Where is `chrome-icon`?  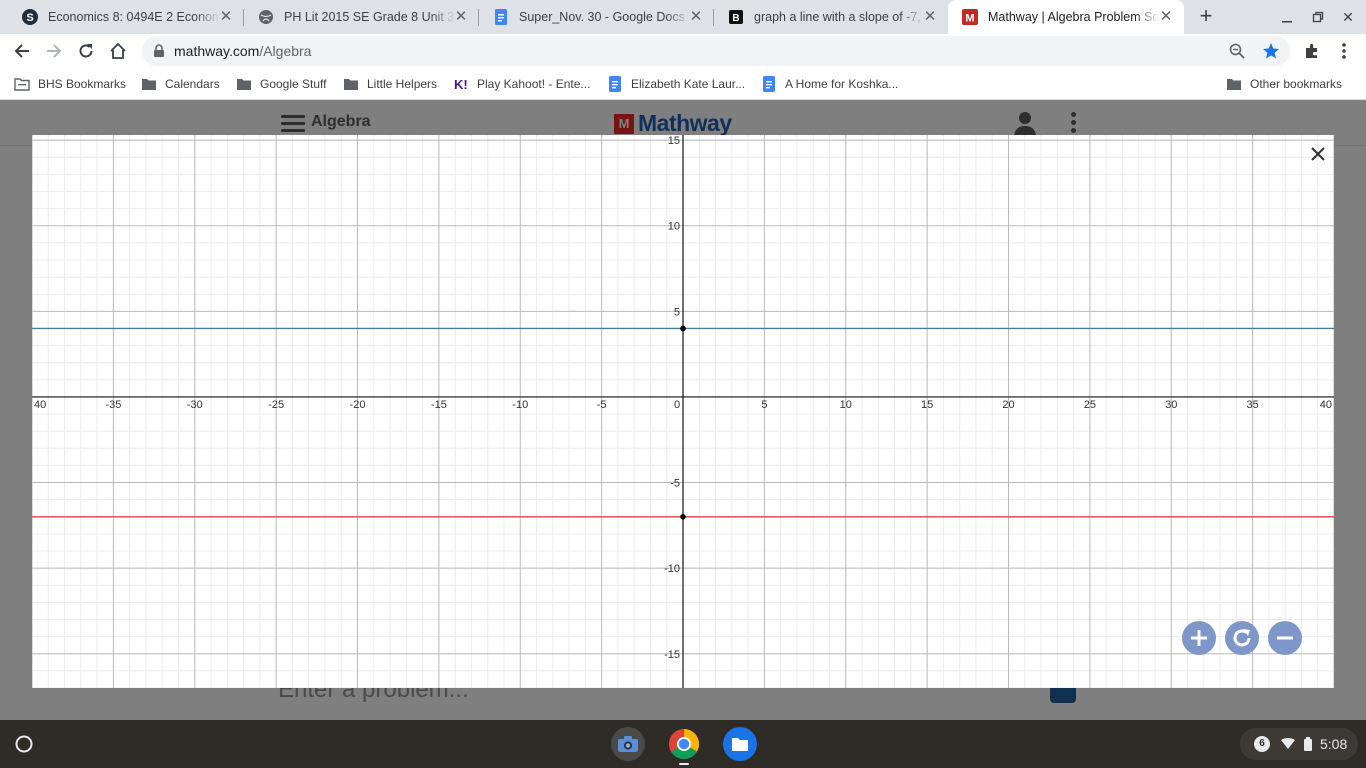
chrome-icon is located at coordinates (684, 744).